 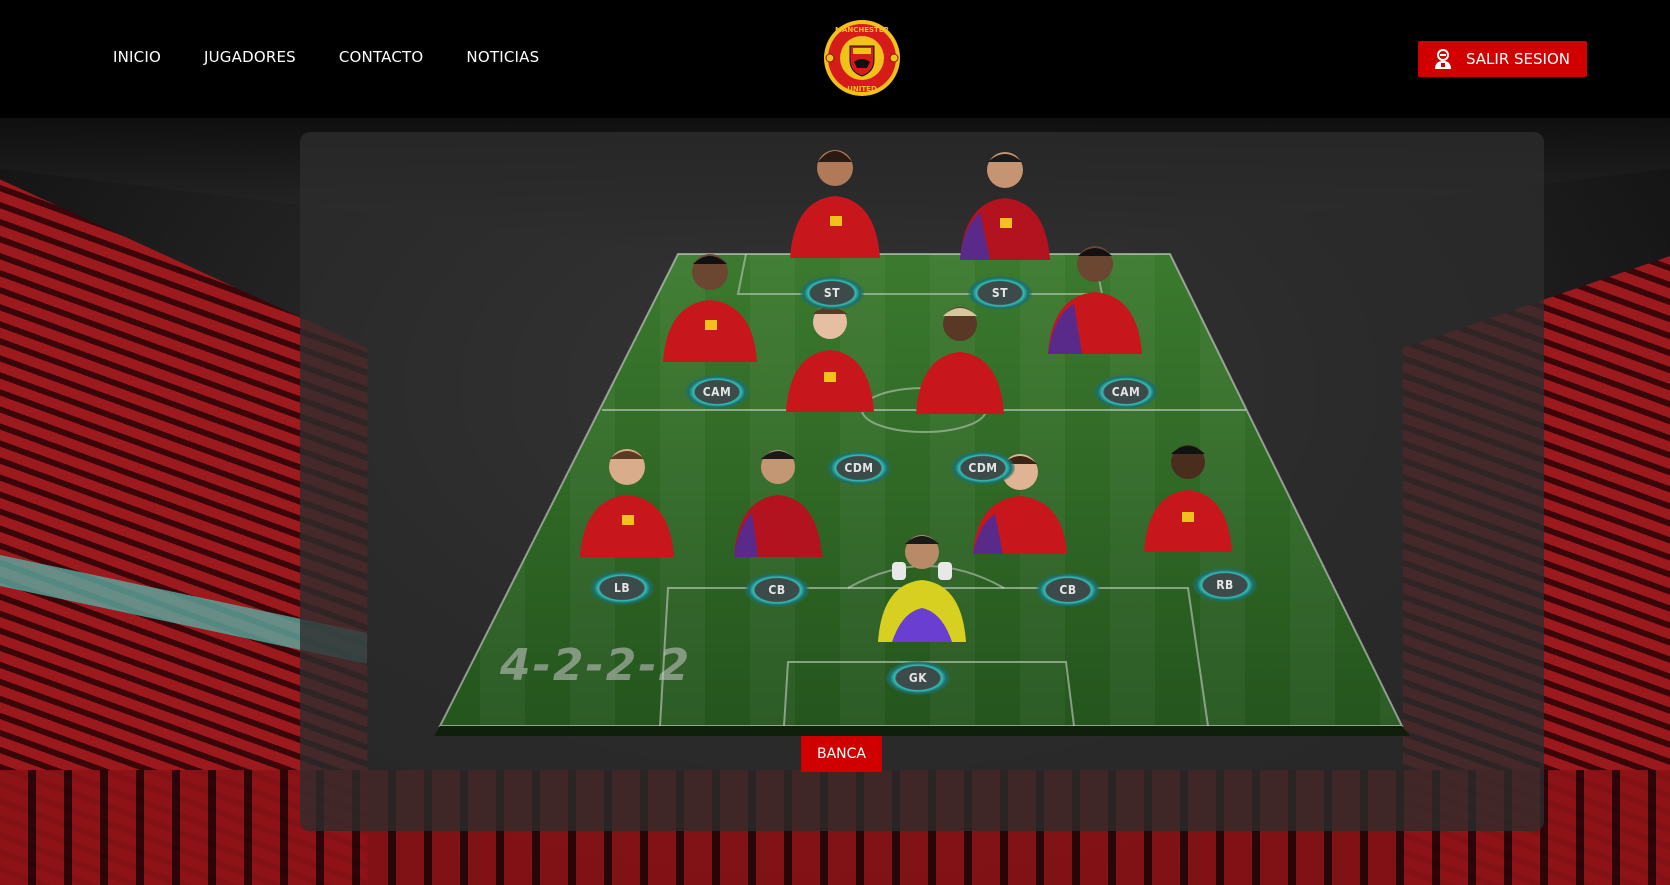 What do you see at coordinates (1518, 59) in the screenshot?
I see `logout-label: SALIR SESION` at bounding box center [1518, 59].